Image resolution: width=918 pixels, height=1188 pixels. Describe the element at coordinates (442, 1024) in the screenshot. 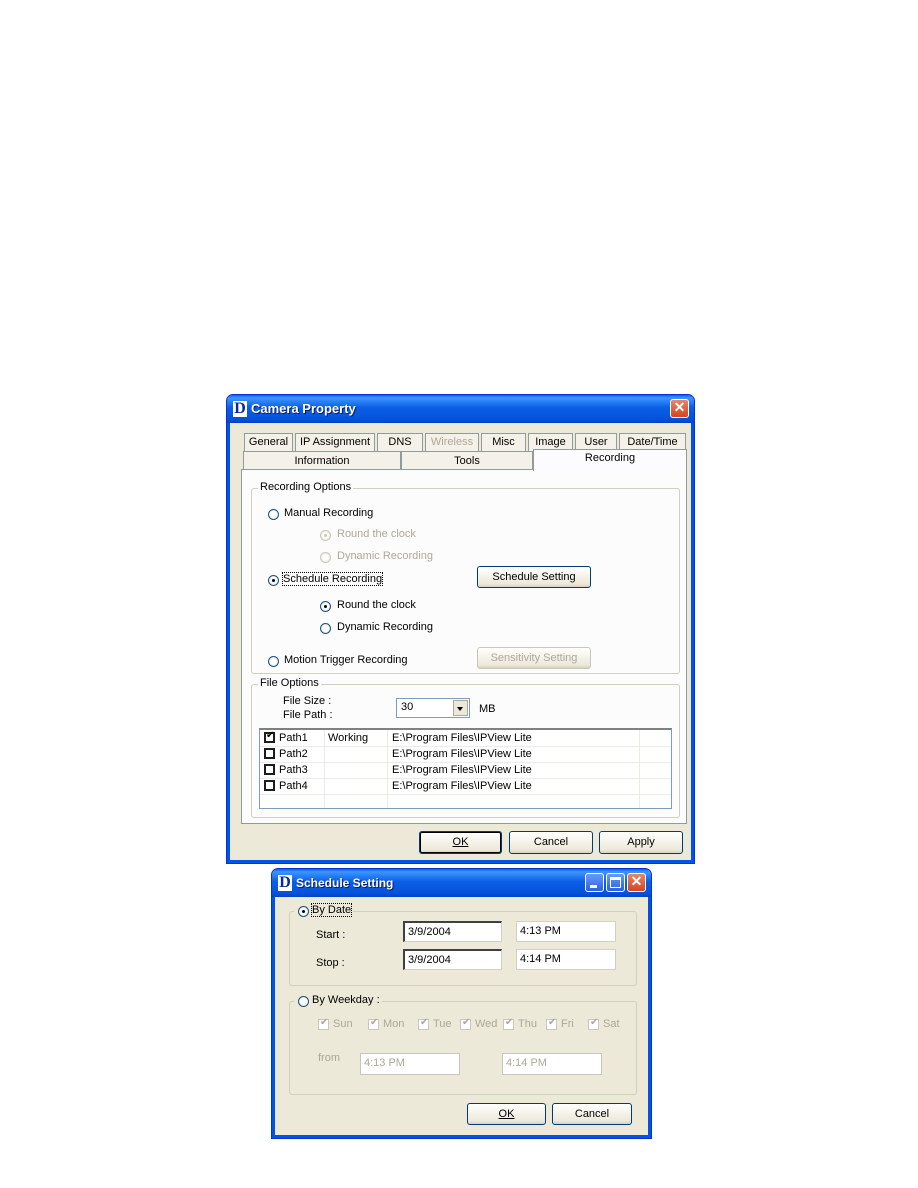

I see `tue-label: Tue` at that location.